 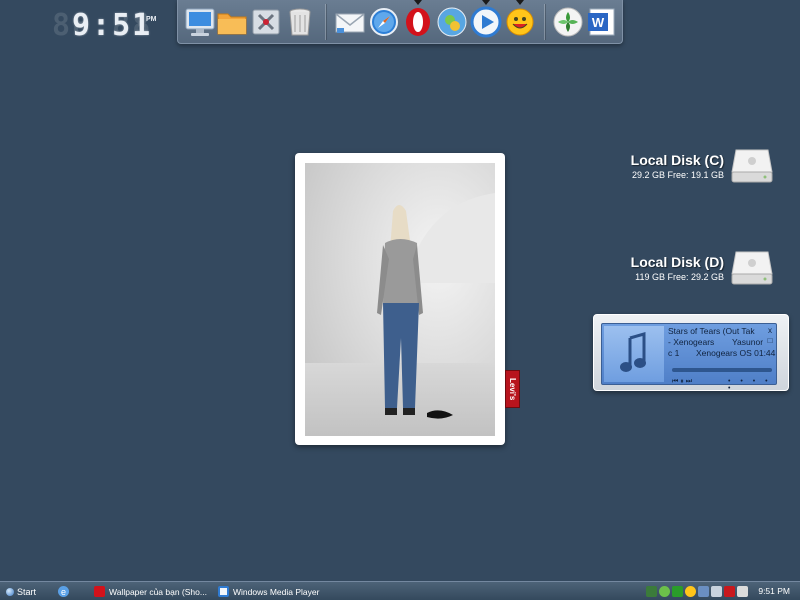 I want to click on start-orb-icon, so click(x=10, y=591).